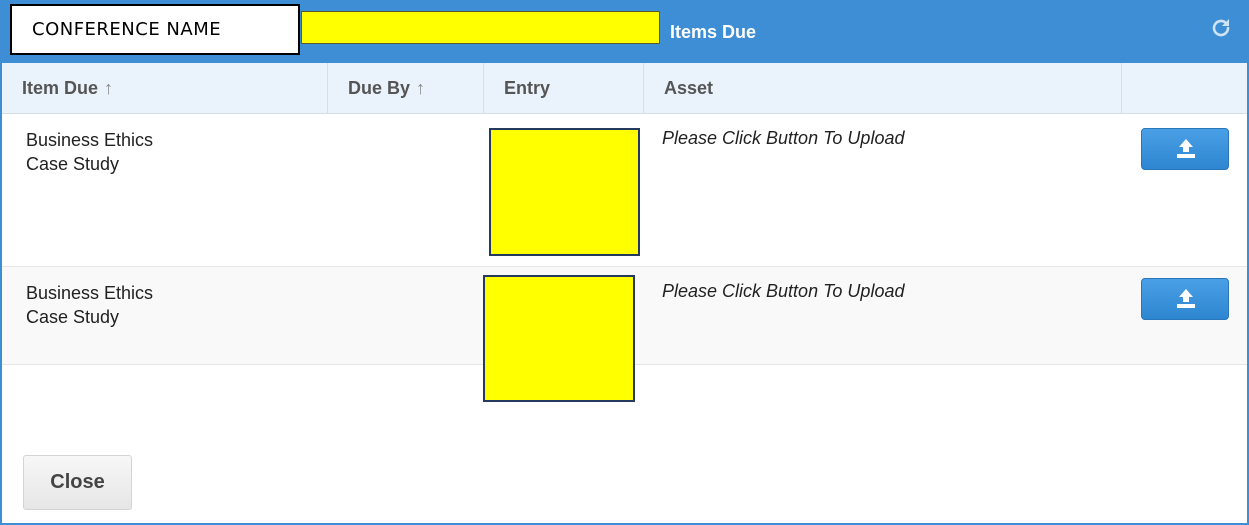 Image resolution: width=1249 pixels, height=525 pixels. Describe the element at coordinates (1221, 28) in the screenshot. I see `refresh-icon` at that location.